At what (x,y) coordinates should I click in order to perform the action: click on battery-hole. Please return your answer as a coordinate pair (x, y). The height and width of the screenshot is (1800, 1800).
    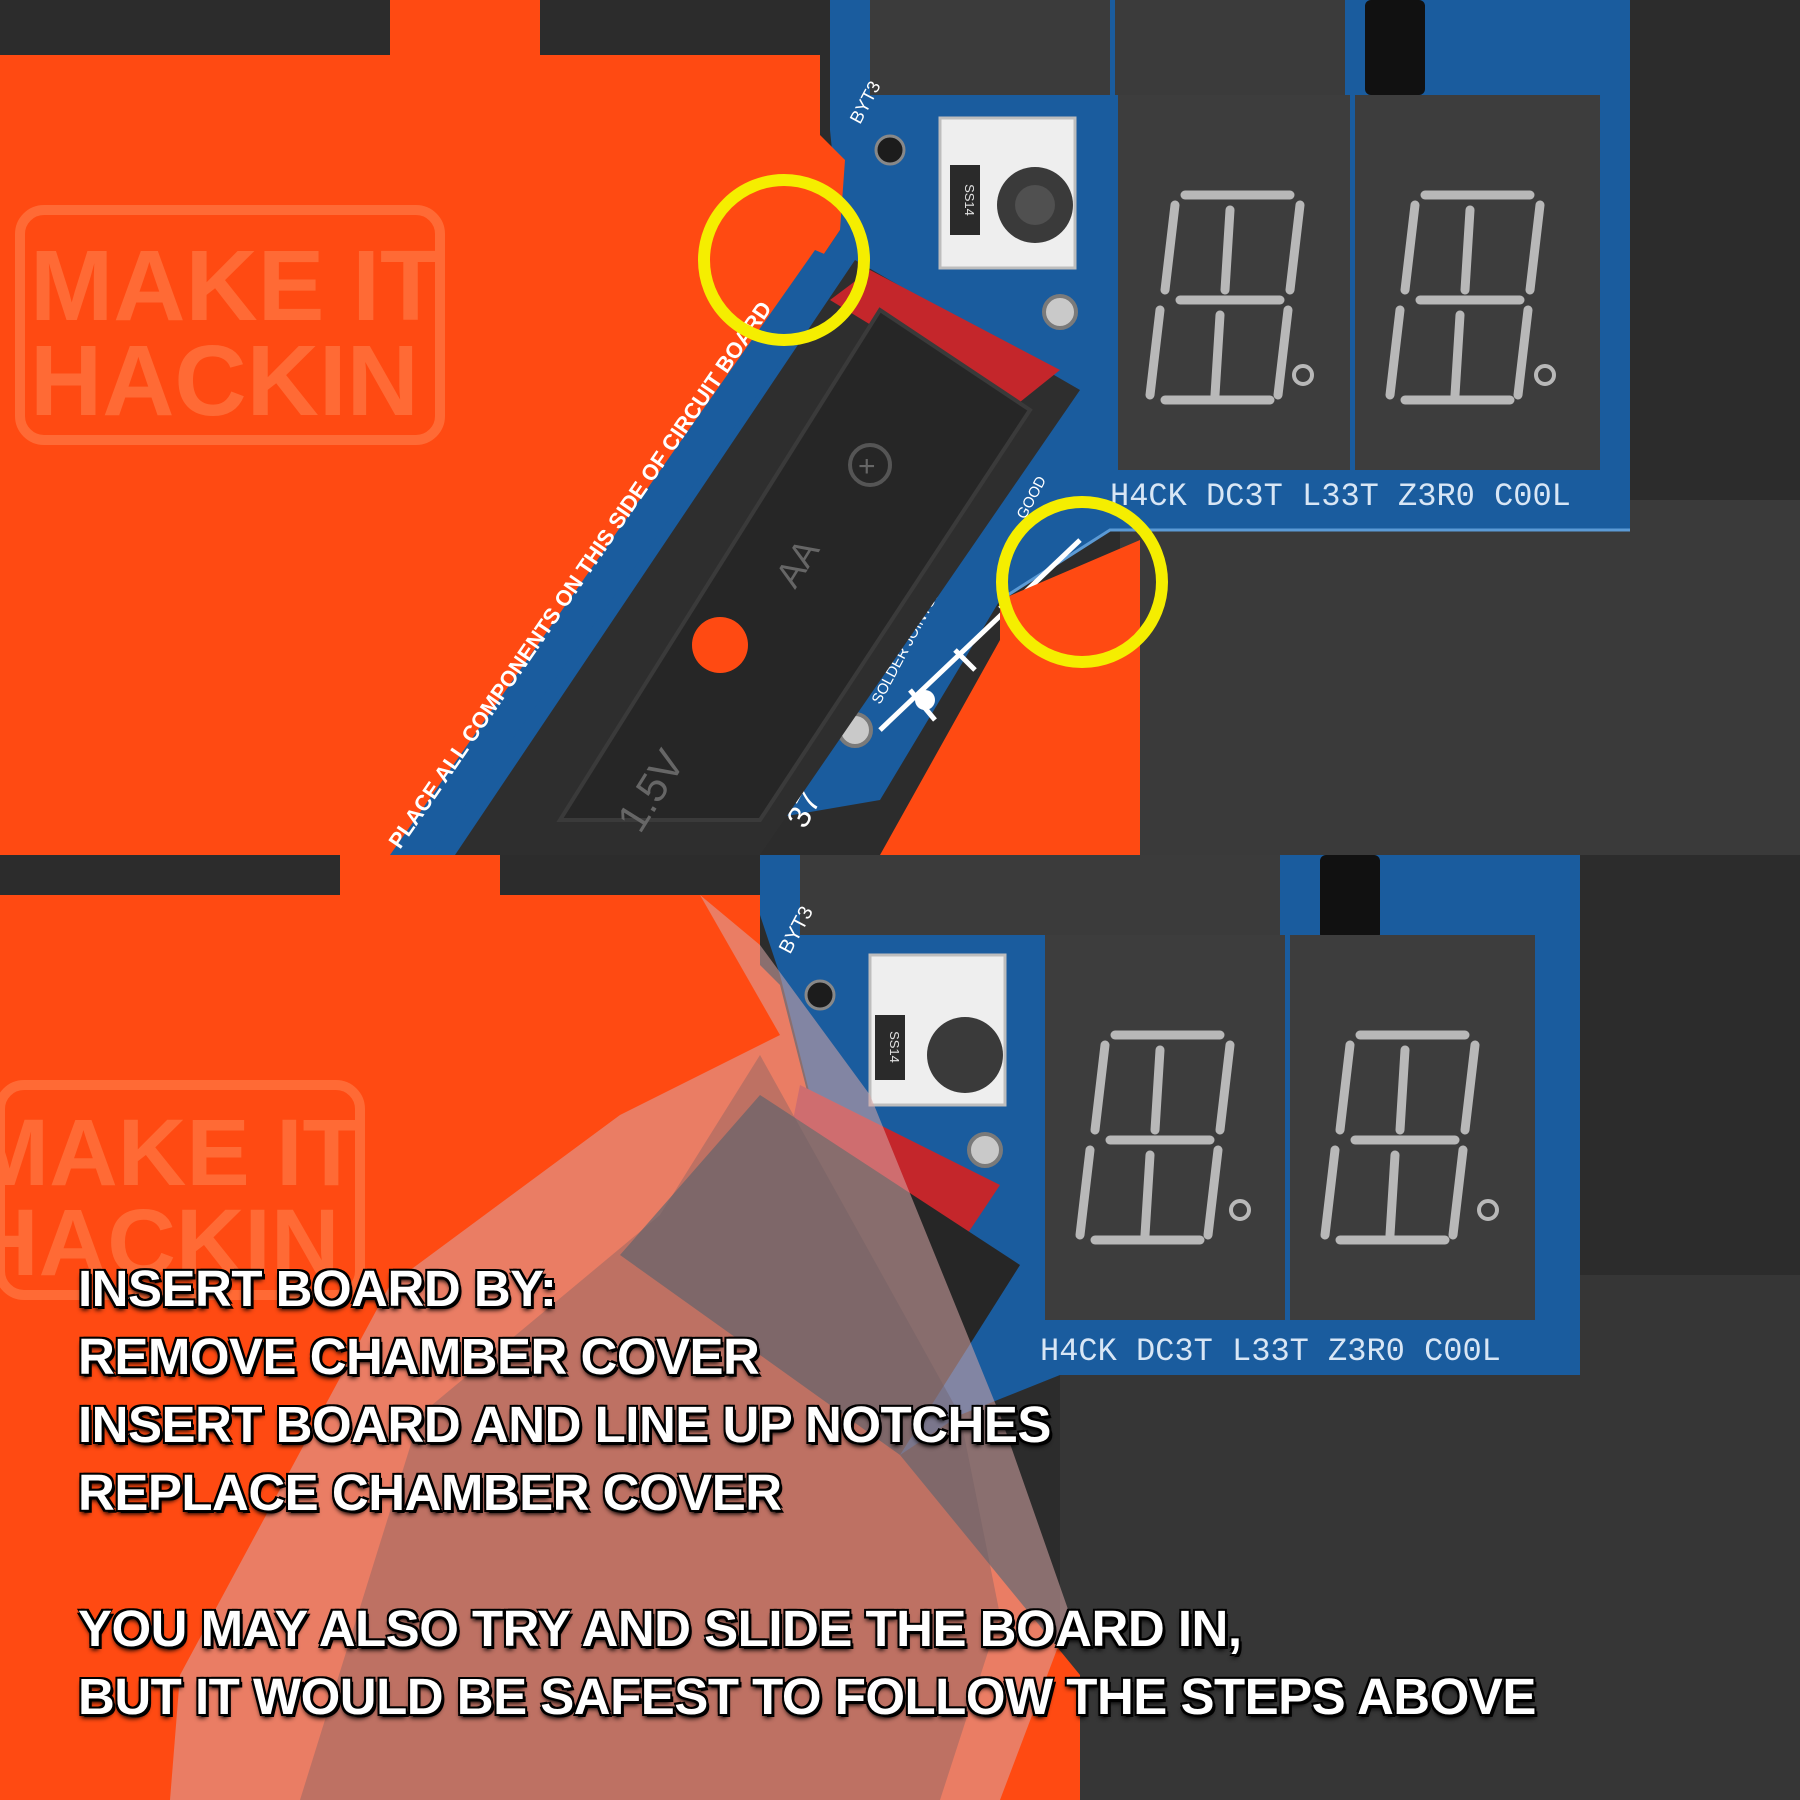
    Looking at the image, I should click on (720, 645).